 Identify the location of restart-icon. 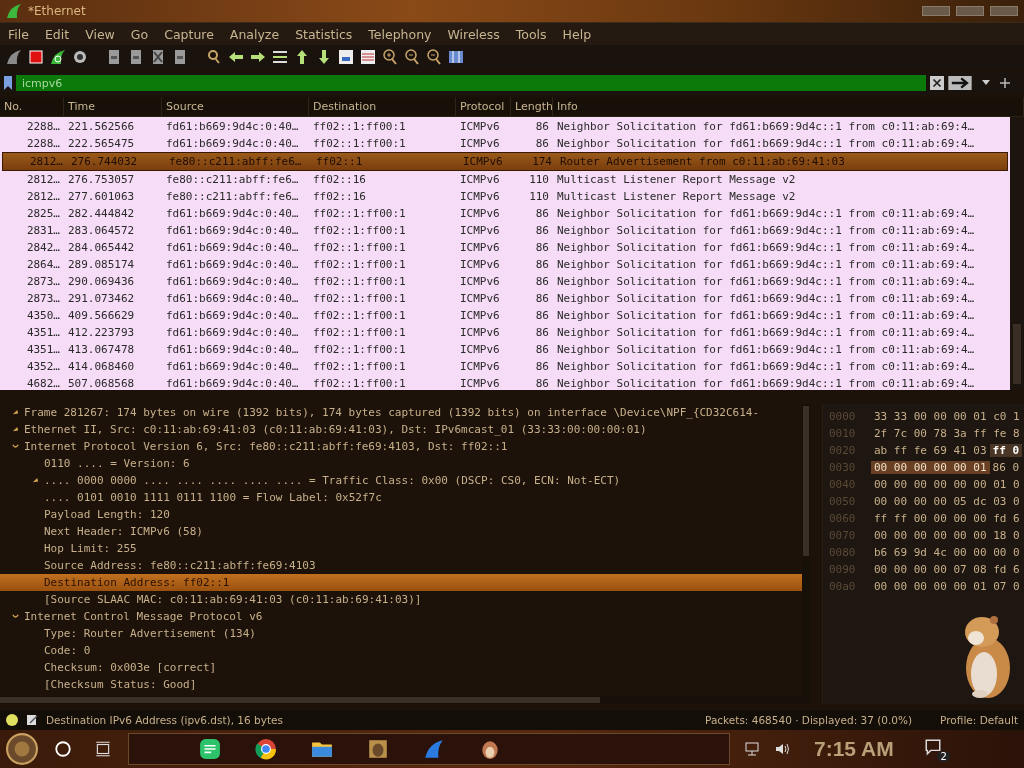
(58, 57).